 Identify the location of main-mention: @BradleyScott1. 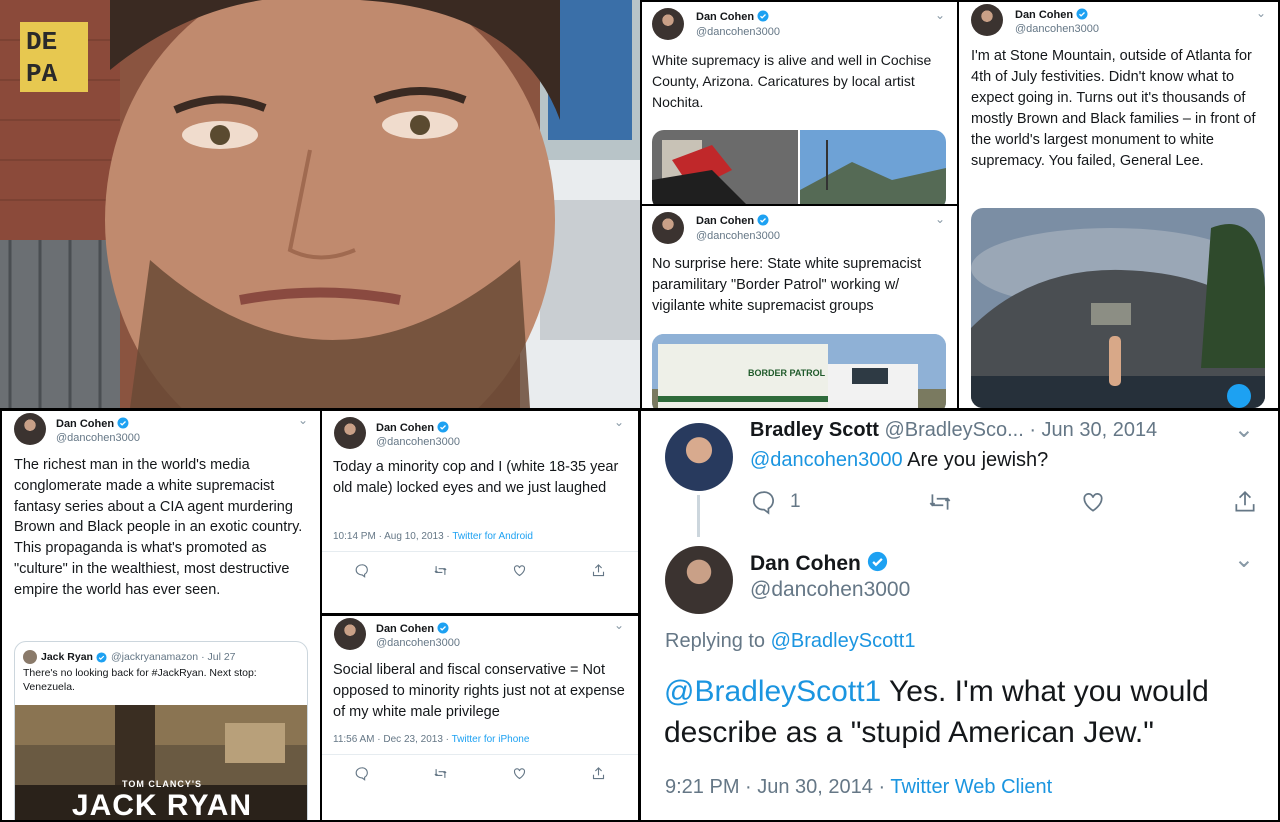
(772, 691).